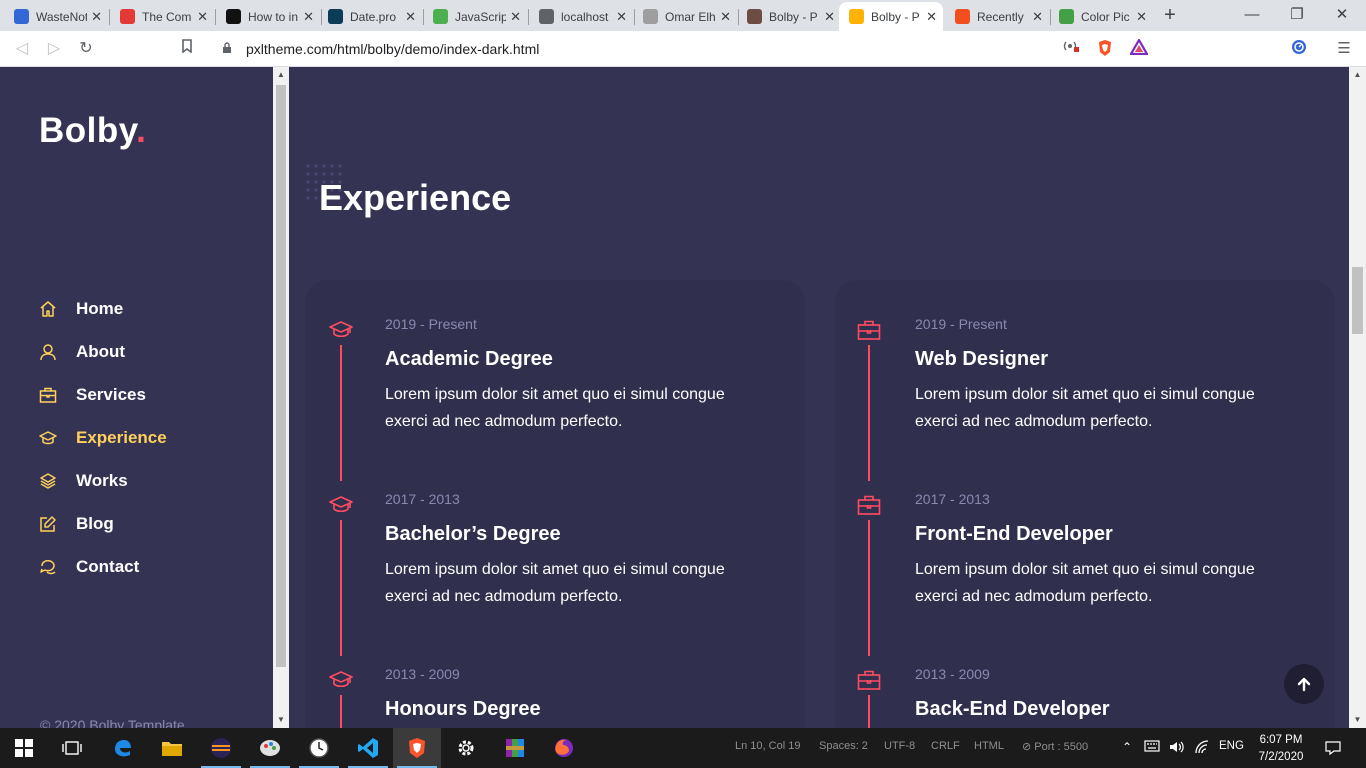 Image resolution: width=1366 pixels, height=768 pixels. I want to click on notifications-icon, so click(1333, 749).